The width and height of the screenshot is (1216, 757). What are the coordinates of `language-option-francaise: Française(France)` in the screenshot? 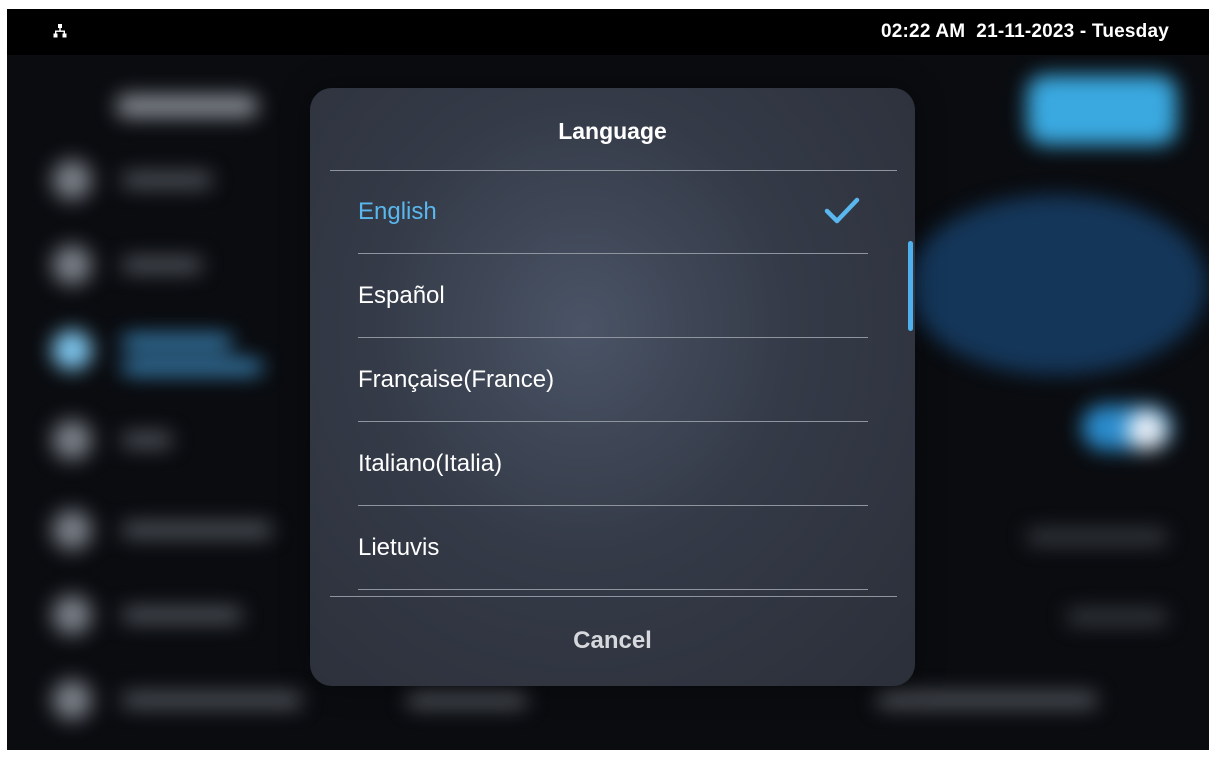 It's located at (613, 380).